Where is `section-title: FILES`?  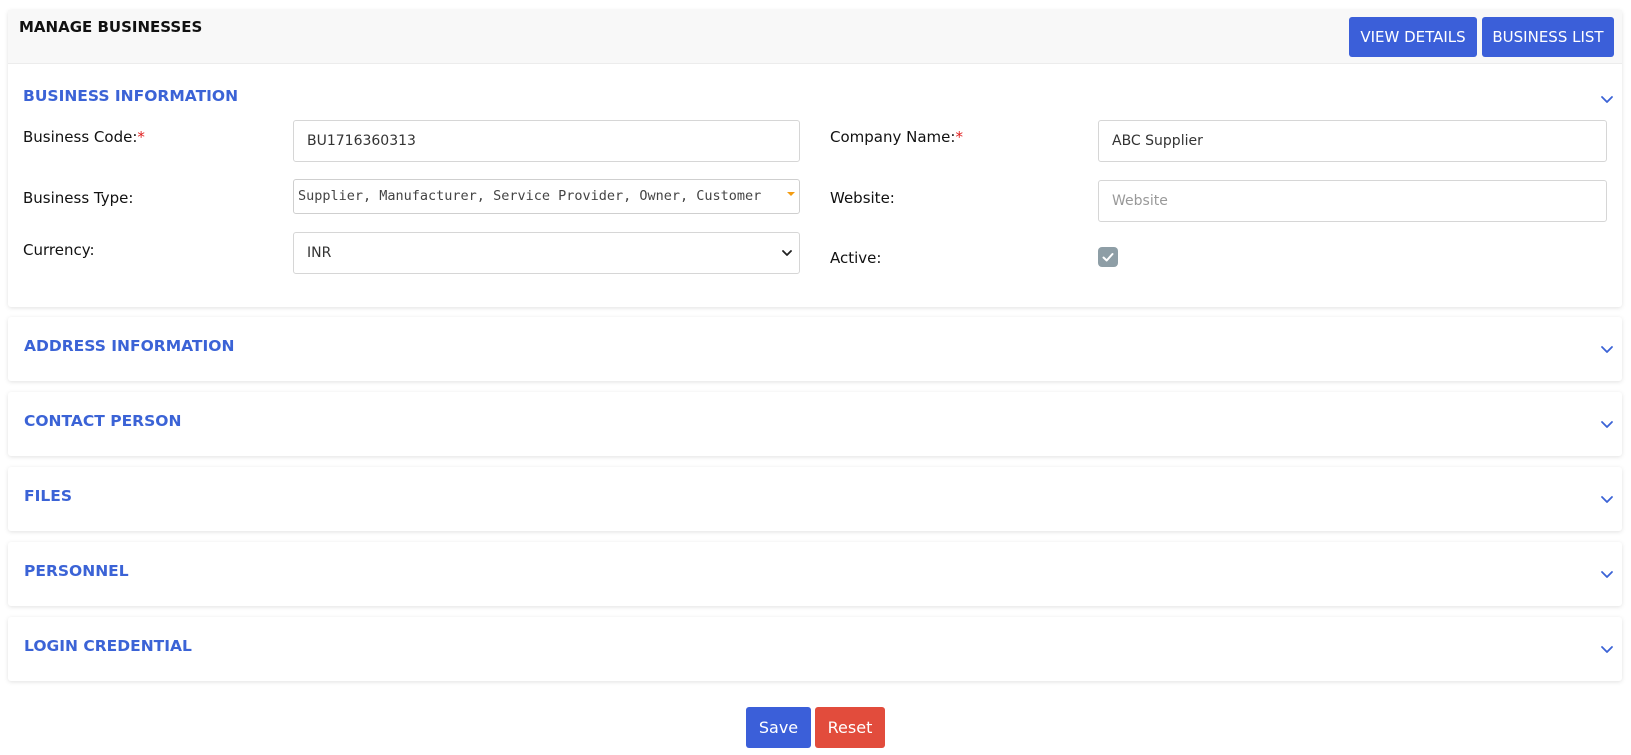 section-title: FILES is located at coordinates (48, 496).